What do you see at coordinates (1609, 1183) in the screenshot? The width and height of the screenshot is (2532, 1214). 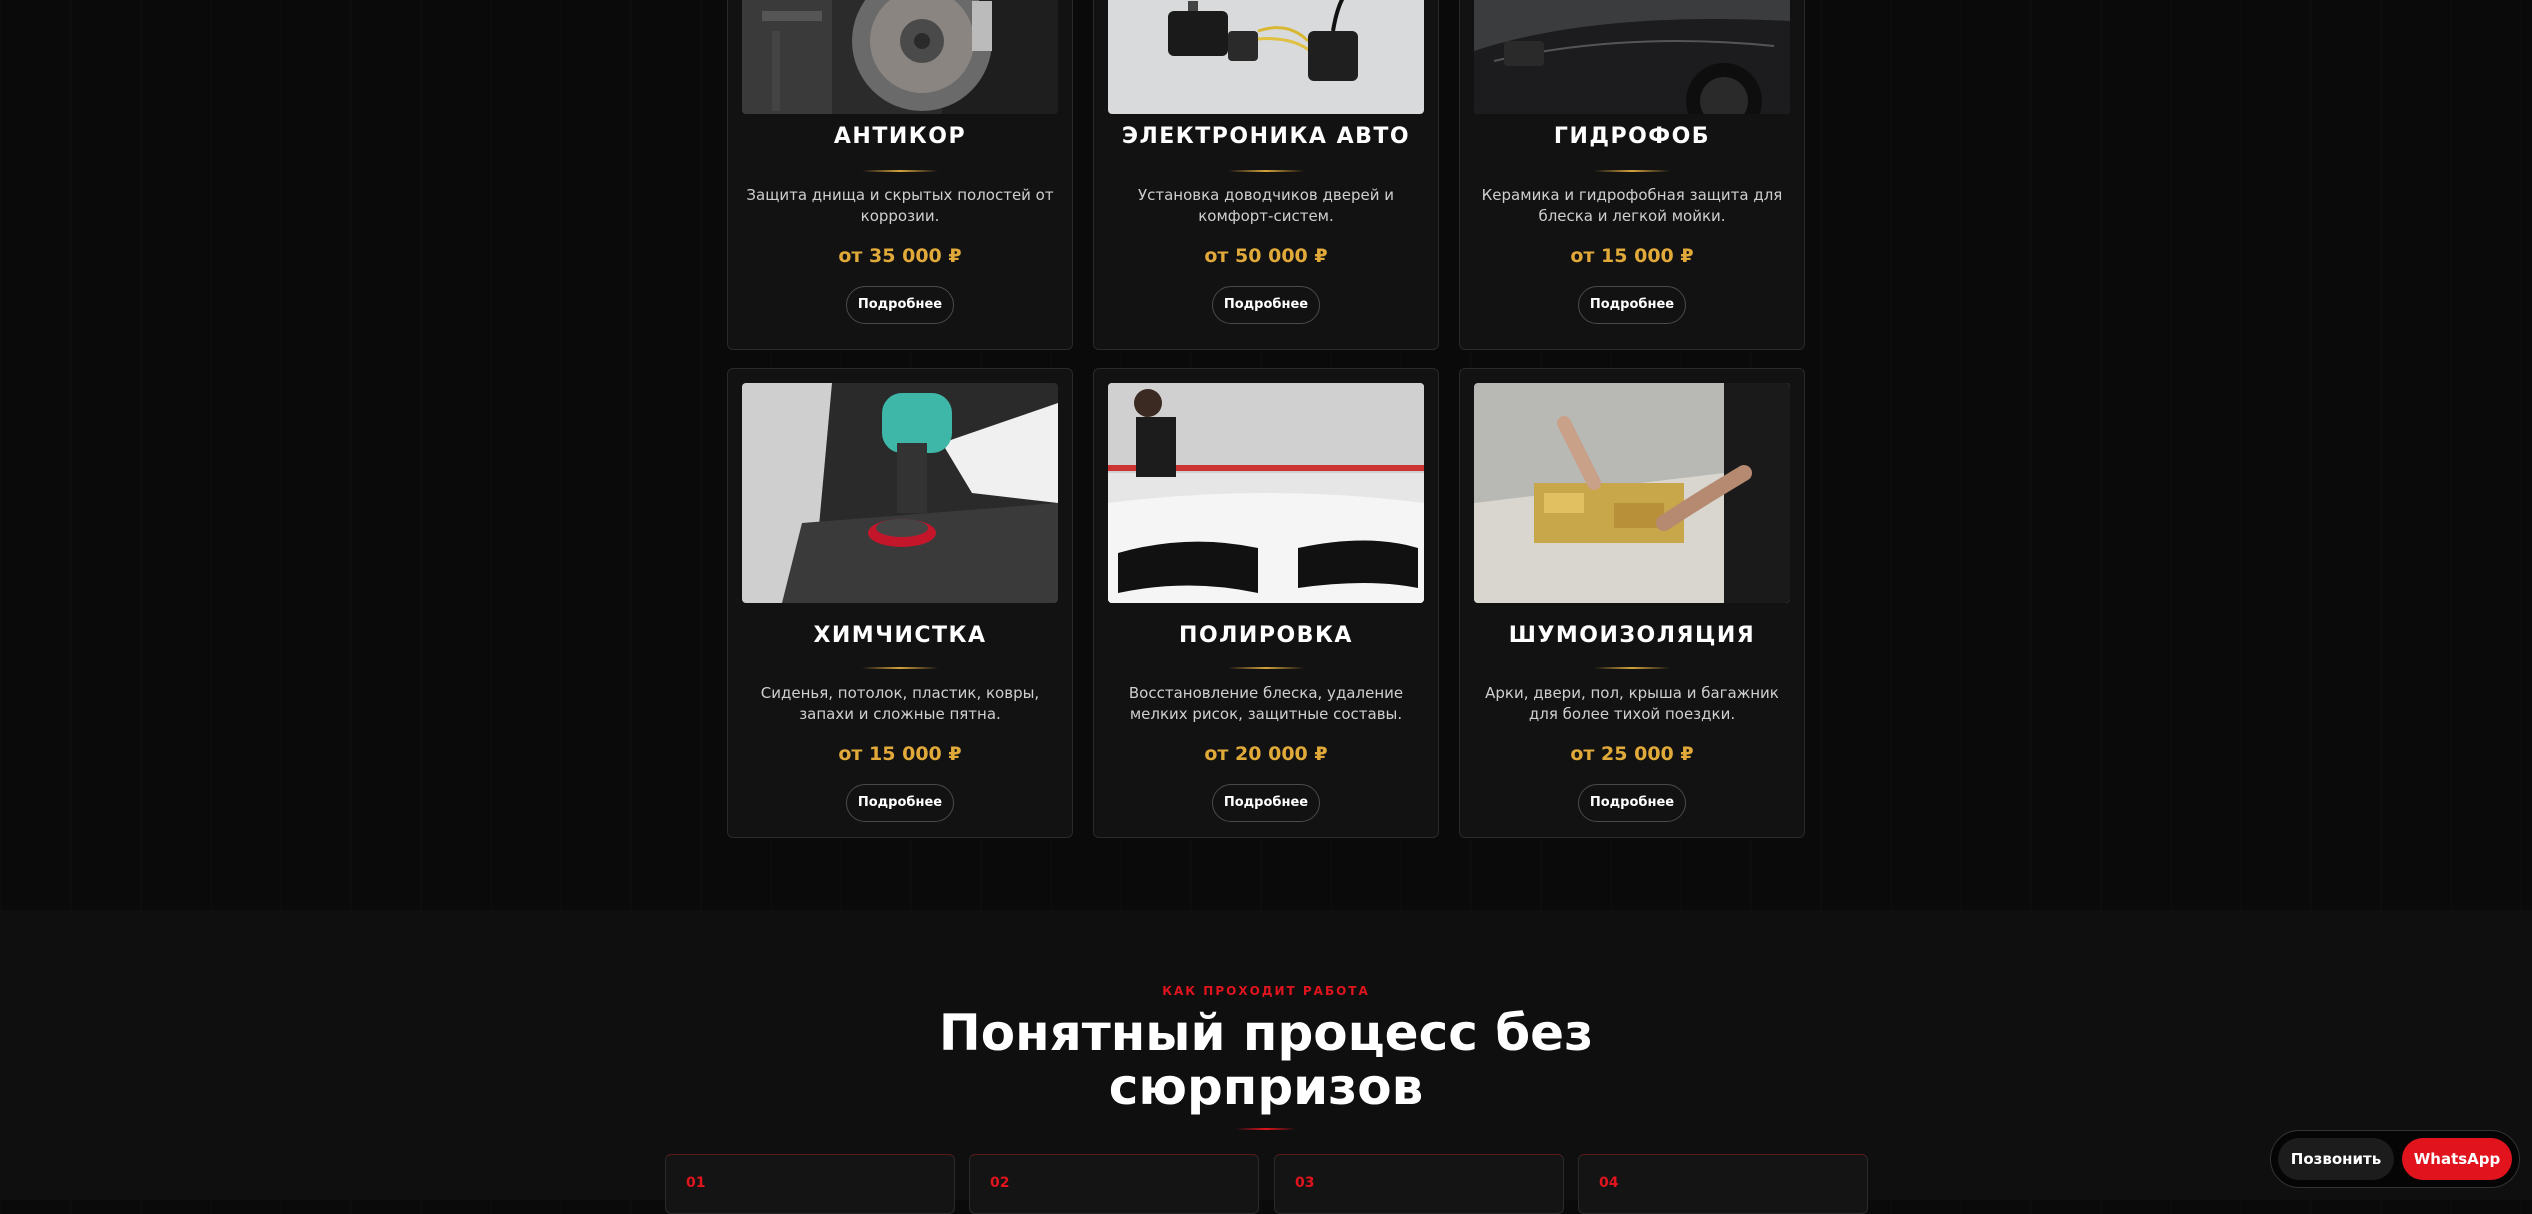 I see `step-number: 04` at bounding box center [1609, 1183].